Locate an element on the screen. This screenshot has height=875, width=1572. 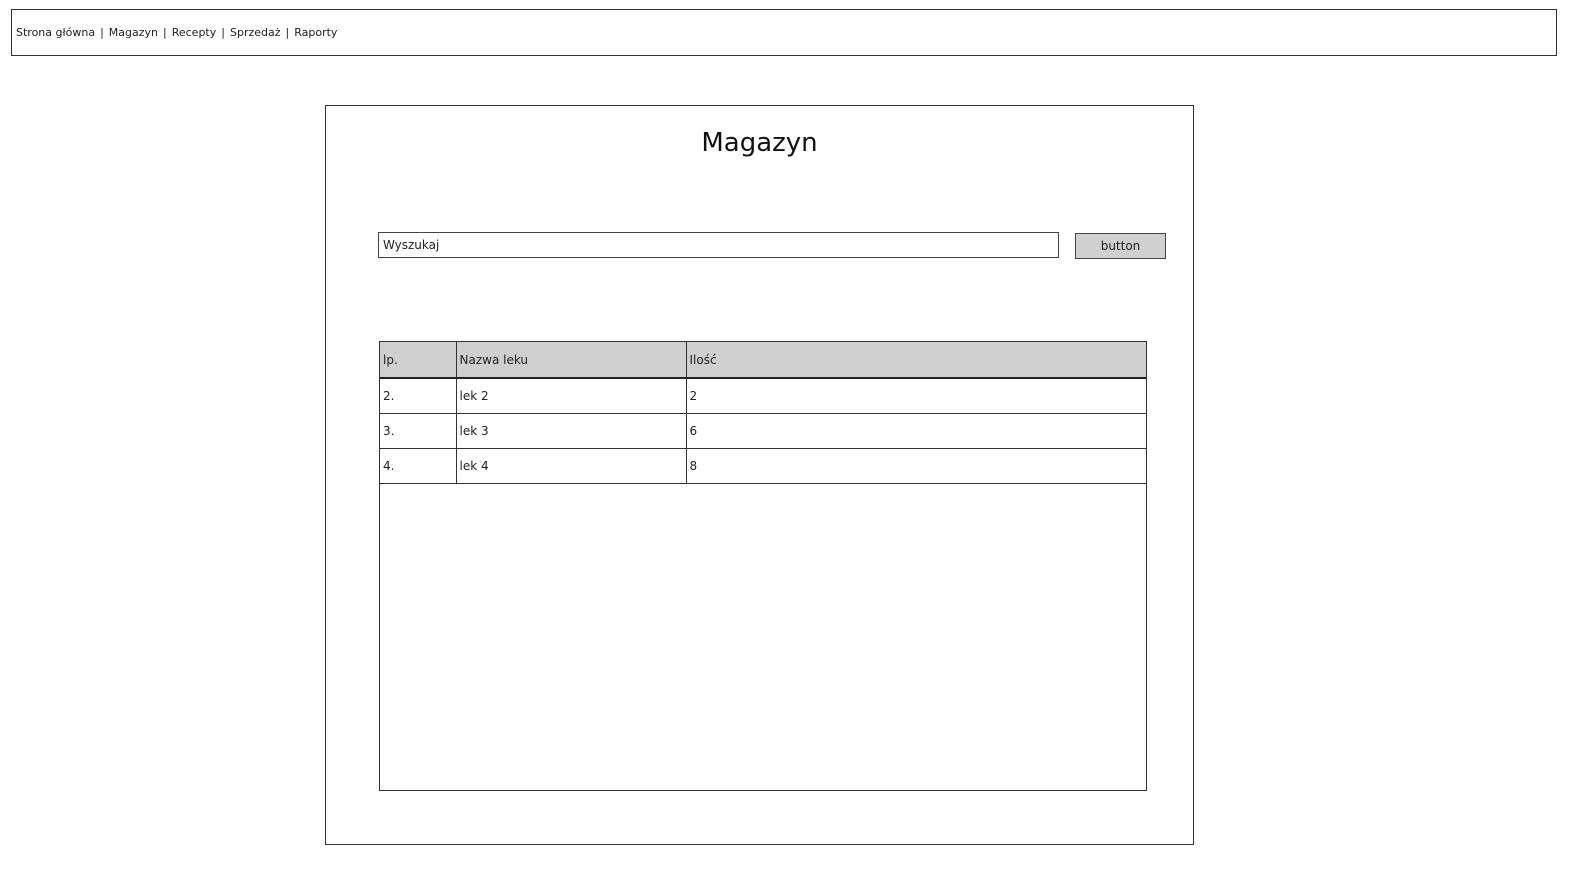
column-header-quantity: Ilość is located at coordinates (915, 360).